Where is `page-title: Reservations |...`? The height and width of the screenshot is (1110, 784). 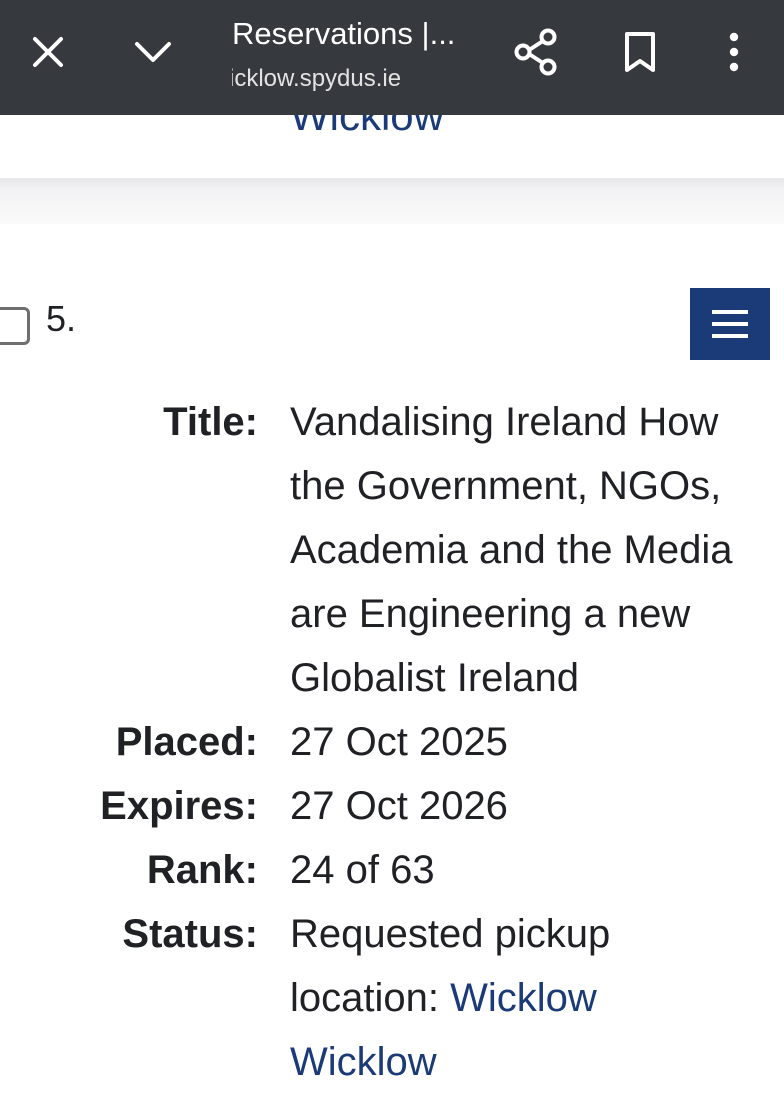 page-title: Reservations |... is located at coordinates (344, 33).